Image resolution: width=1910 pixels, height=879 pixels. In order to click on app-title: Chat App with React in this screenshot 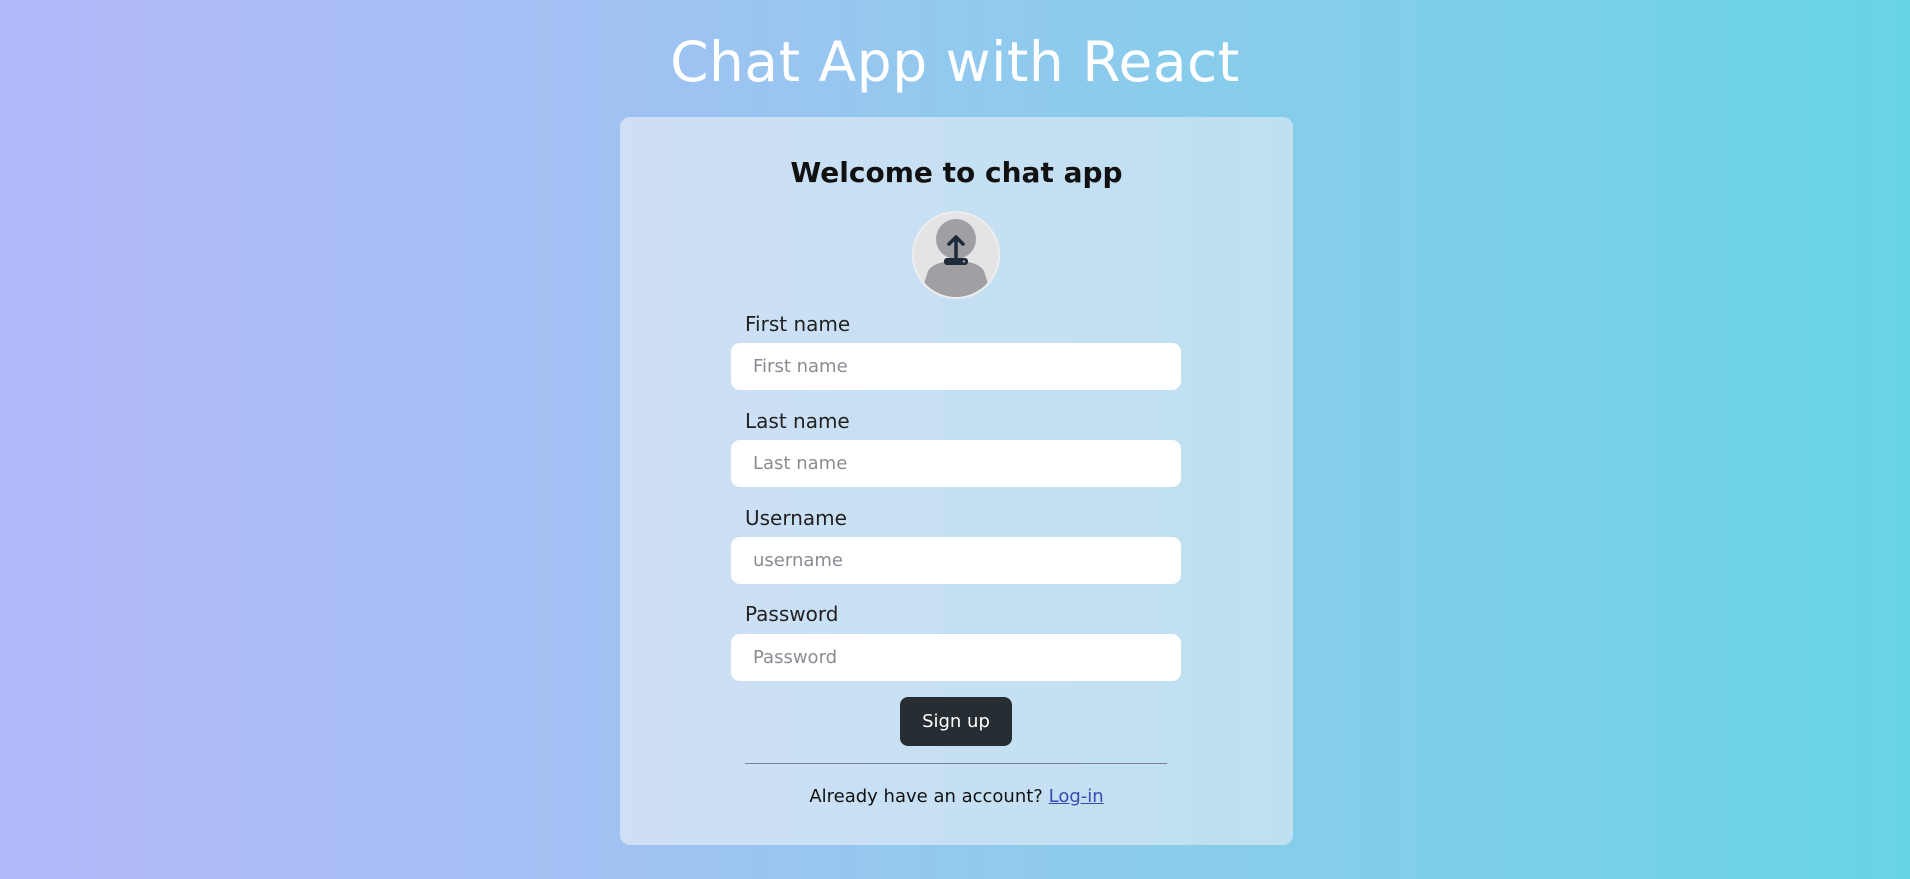, I will do `click(955, 62)`.